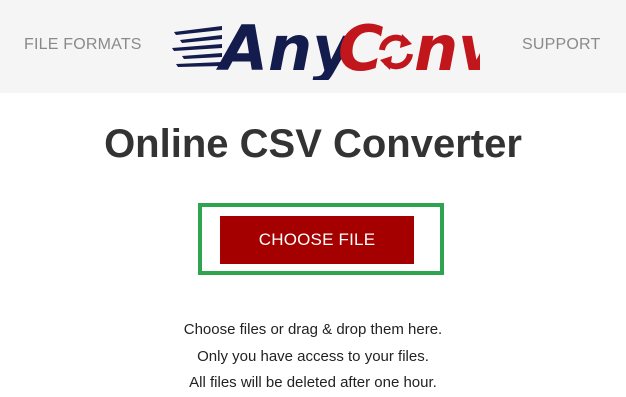  I want to click on anyconv-logo: Any C nv, so click(325, 44).